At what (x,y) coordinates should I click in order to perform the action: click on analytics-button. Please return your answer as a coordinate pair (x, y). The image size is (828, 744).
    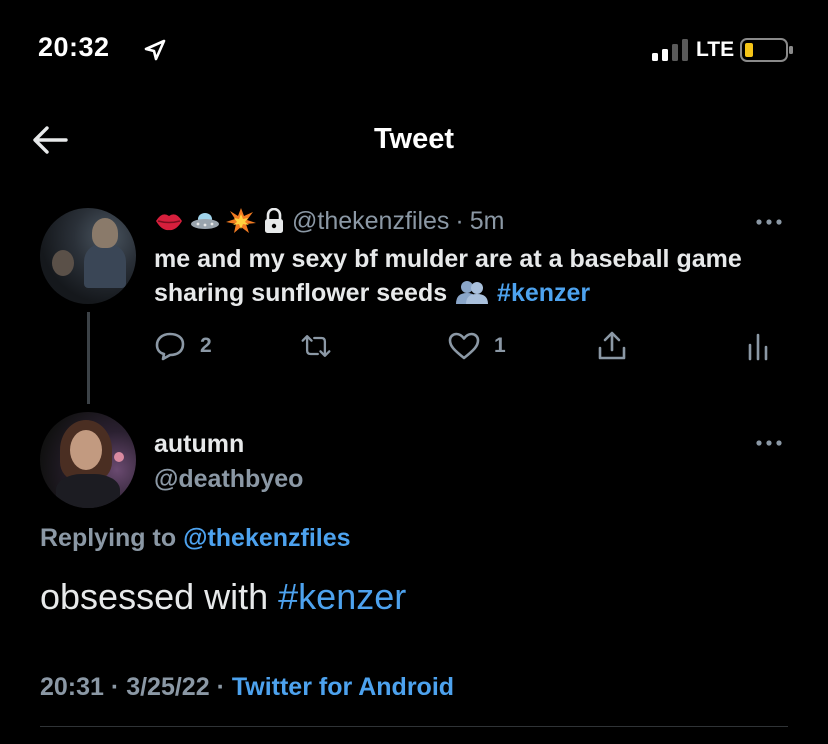
    Looking at the image, I should click on (760, 346).